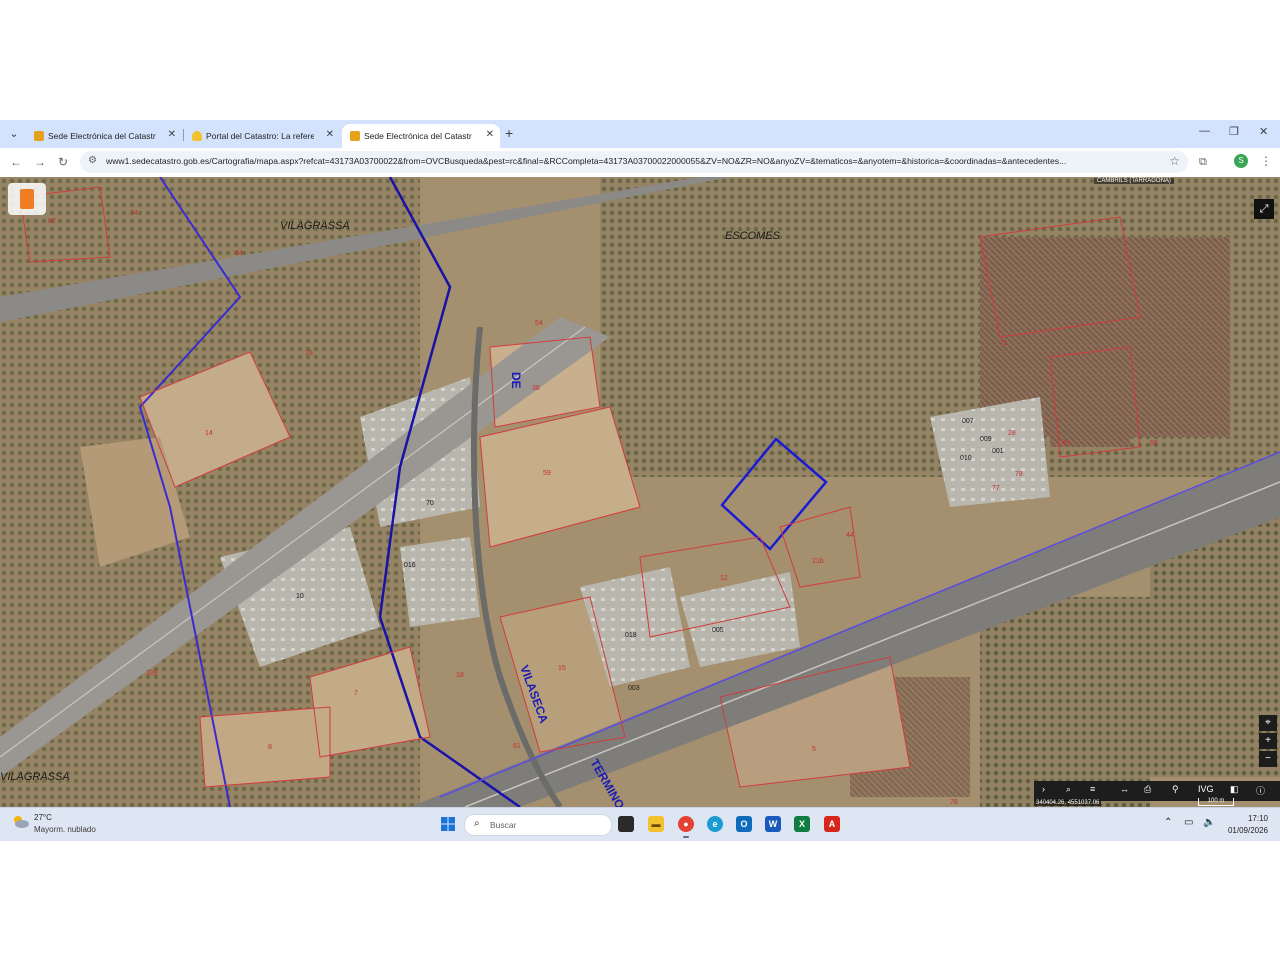 This screenshot has width=1280, height=960. Describe the element at coordinates (477, 823) in the screenshot. I see `search-icon: ⌕` at that location.